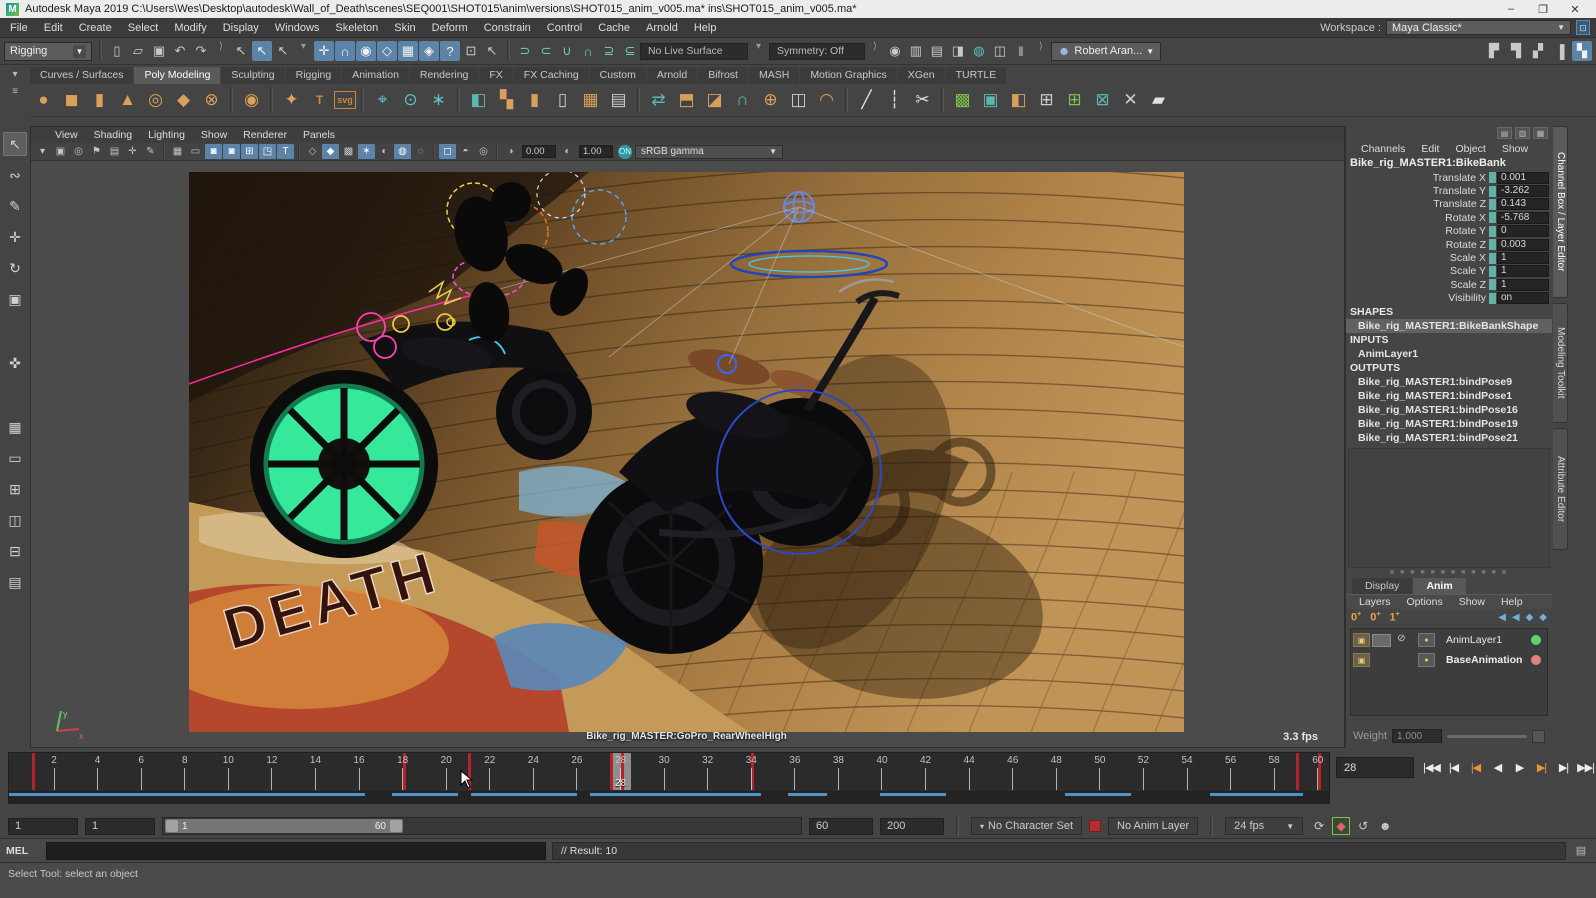 Image resolution: width=1596 pixels, height=898 pixels. Describe the element at coordinates (1483, 660) in the screenshot. I see `layer-name: BaseAnimation` at that location.